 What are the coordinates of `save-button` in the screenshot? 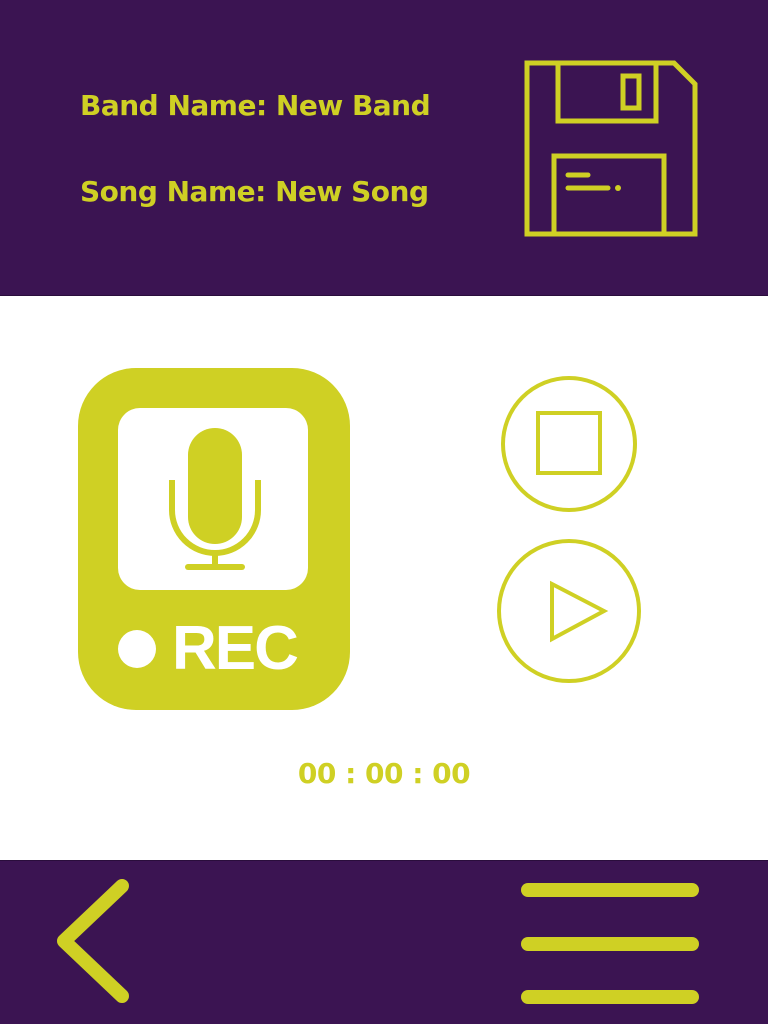 It's located at (611, 149).